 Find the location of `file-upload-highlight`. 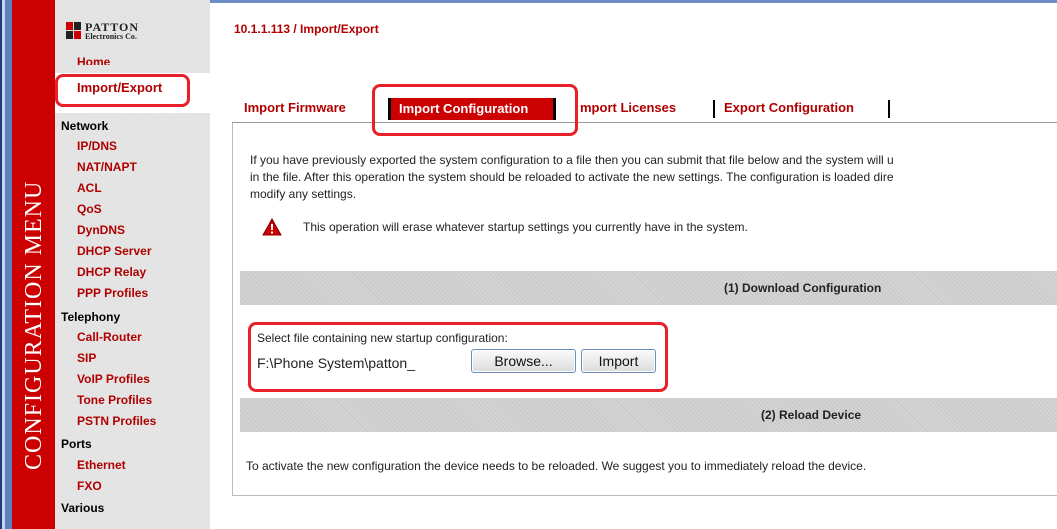

file-upload-highlight is located at coordinates (458, 357).